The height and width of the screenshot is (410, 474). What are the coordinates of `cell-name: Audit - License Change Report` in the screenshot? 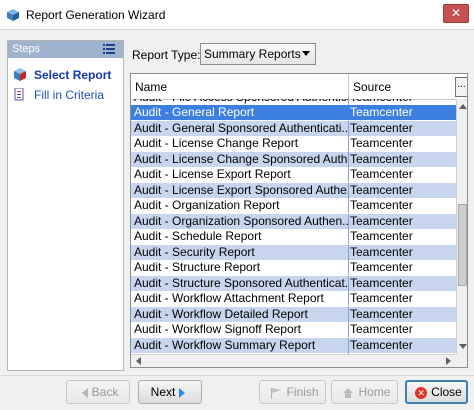 It's located at (240, 143).